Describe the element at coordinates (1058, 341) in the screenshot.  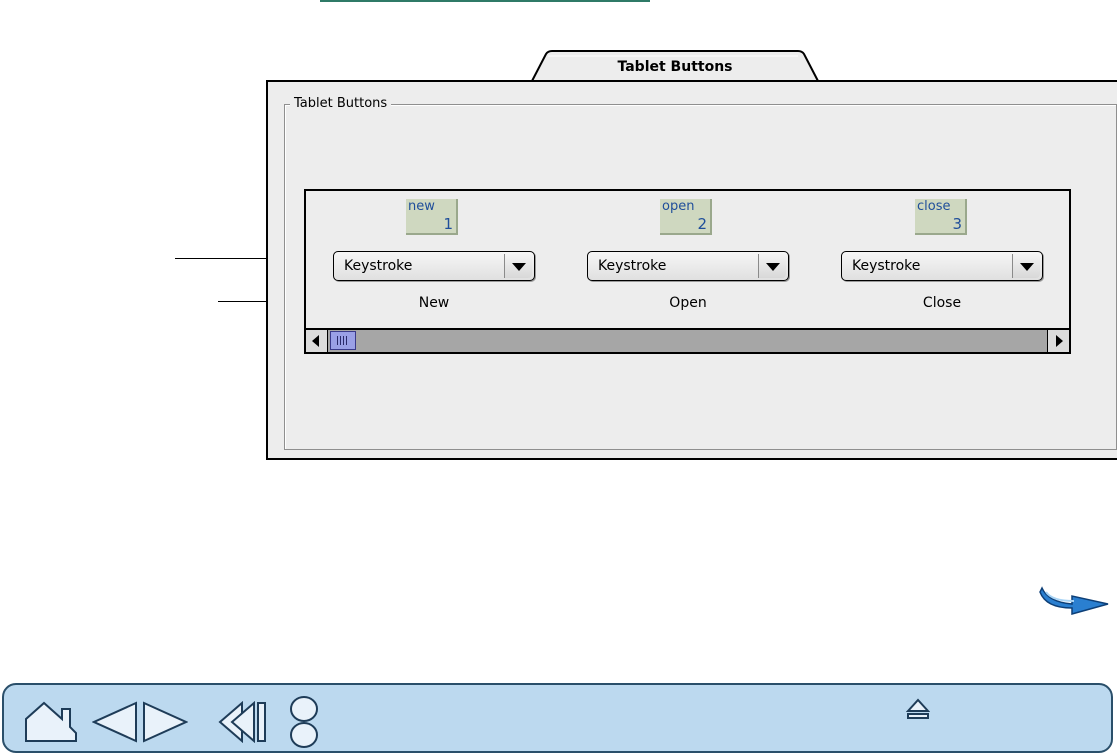
I see `scroll-right-icon` at that location.